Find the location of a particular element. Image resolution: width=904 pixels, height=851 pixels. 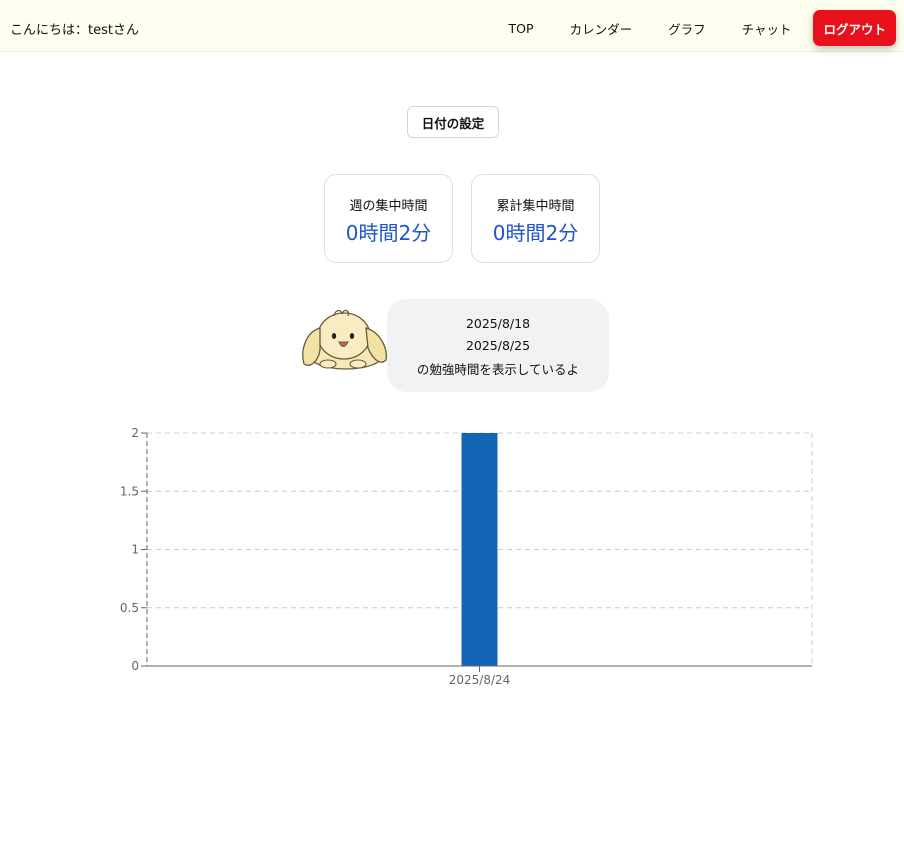

y-tick-label: 1.5 is located at coordinates (129, 491).